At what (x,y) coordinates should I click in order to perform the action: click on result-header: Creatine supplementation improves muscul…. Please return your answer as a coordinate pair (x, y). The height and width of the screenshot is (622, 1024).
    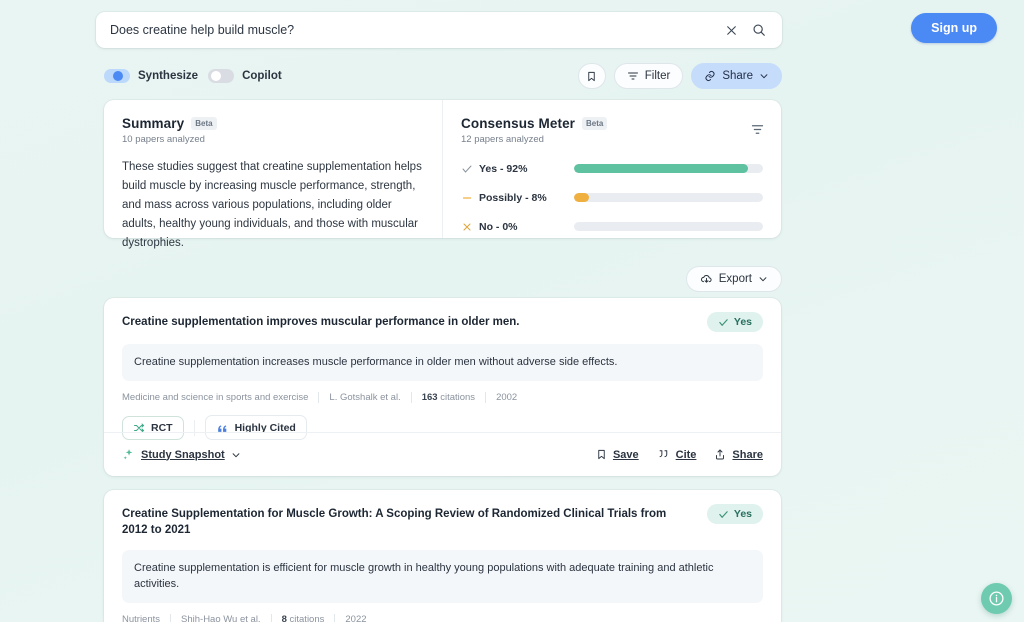
    Looking at the image, I should click on (442, 322).